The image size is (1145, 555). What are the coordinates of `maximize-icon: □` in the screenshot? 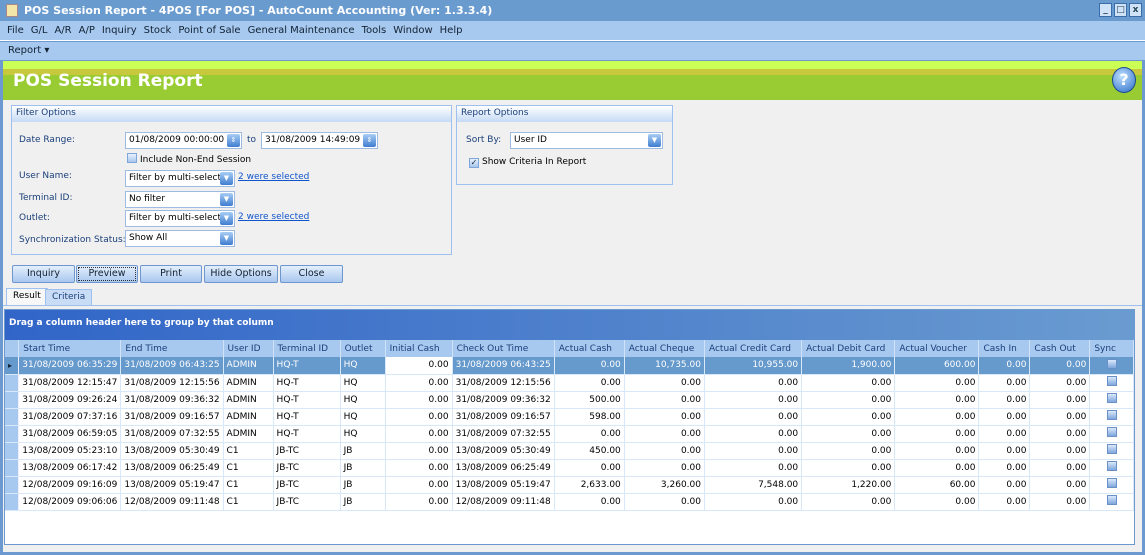 It's located at (1120, 10).